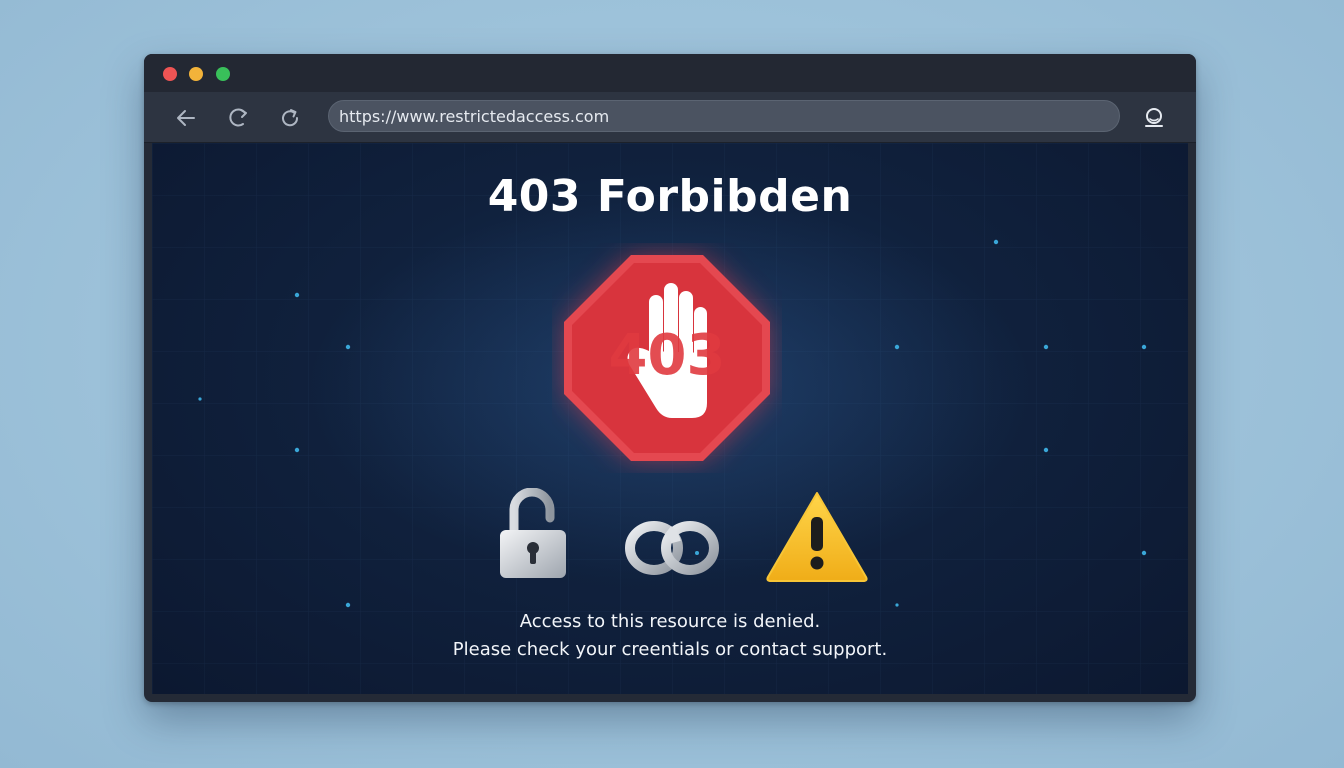 The image size is (1344, 768). Describe the element at coordinates (670, 196) in the screenshot. I see `page-title: 403 Forbibden` at that location.